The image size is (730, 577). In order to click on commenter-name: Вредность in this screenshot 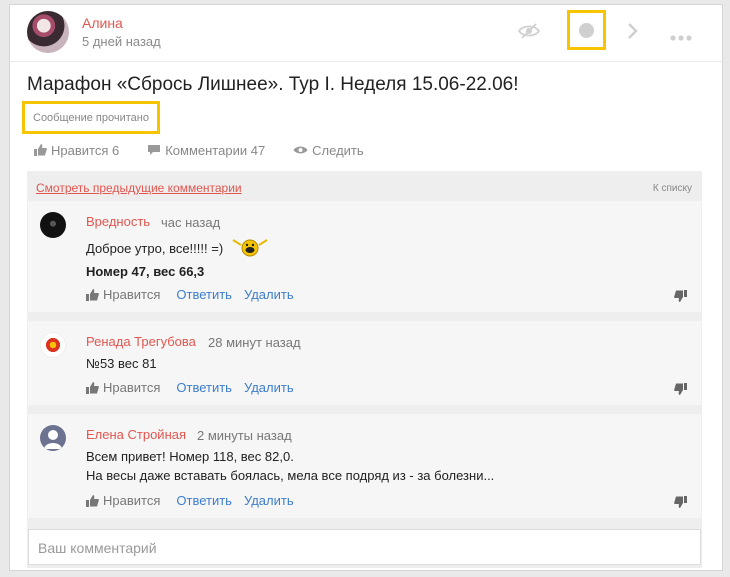, I will do `click(118, 221)`.